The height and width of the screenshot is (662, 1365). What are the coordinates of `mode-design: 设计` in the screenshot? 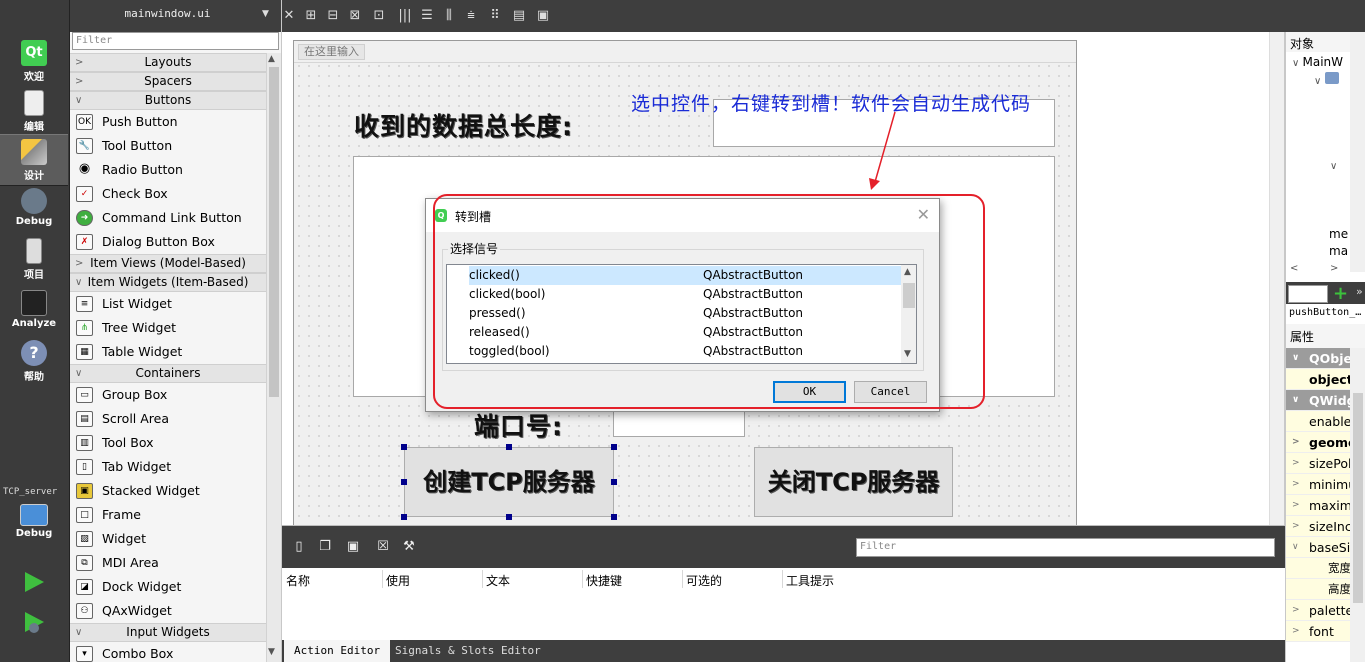 It's located at (34, 160).